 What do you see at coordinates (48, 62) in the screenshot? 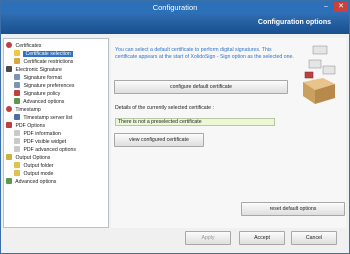
I see `tree-item-label: Certificate restrictions` at bounding box center [48, 62].